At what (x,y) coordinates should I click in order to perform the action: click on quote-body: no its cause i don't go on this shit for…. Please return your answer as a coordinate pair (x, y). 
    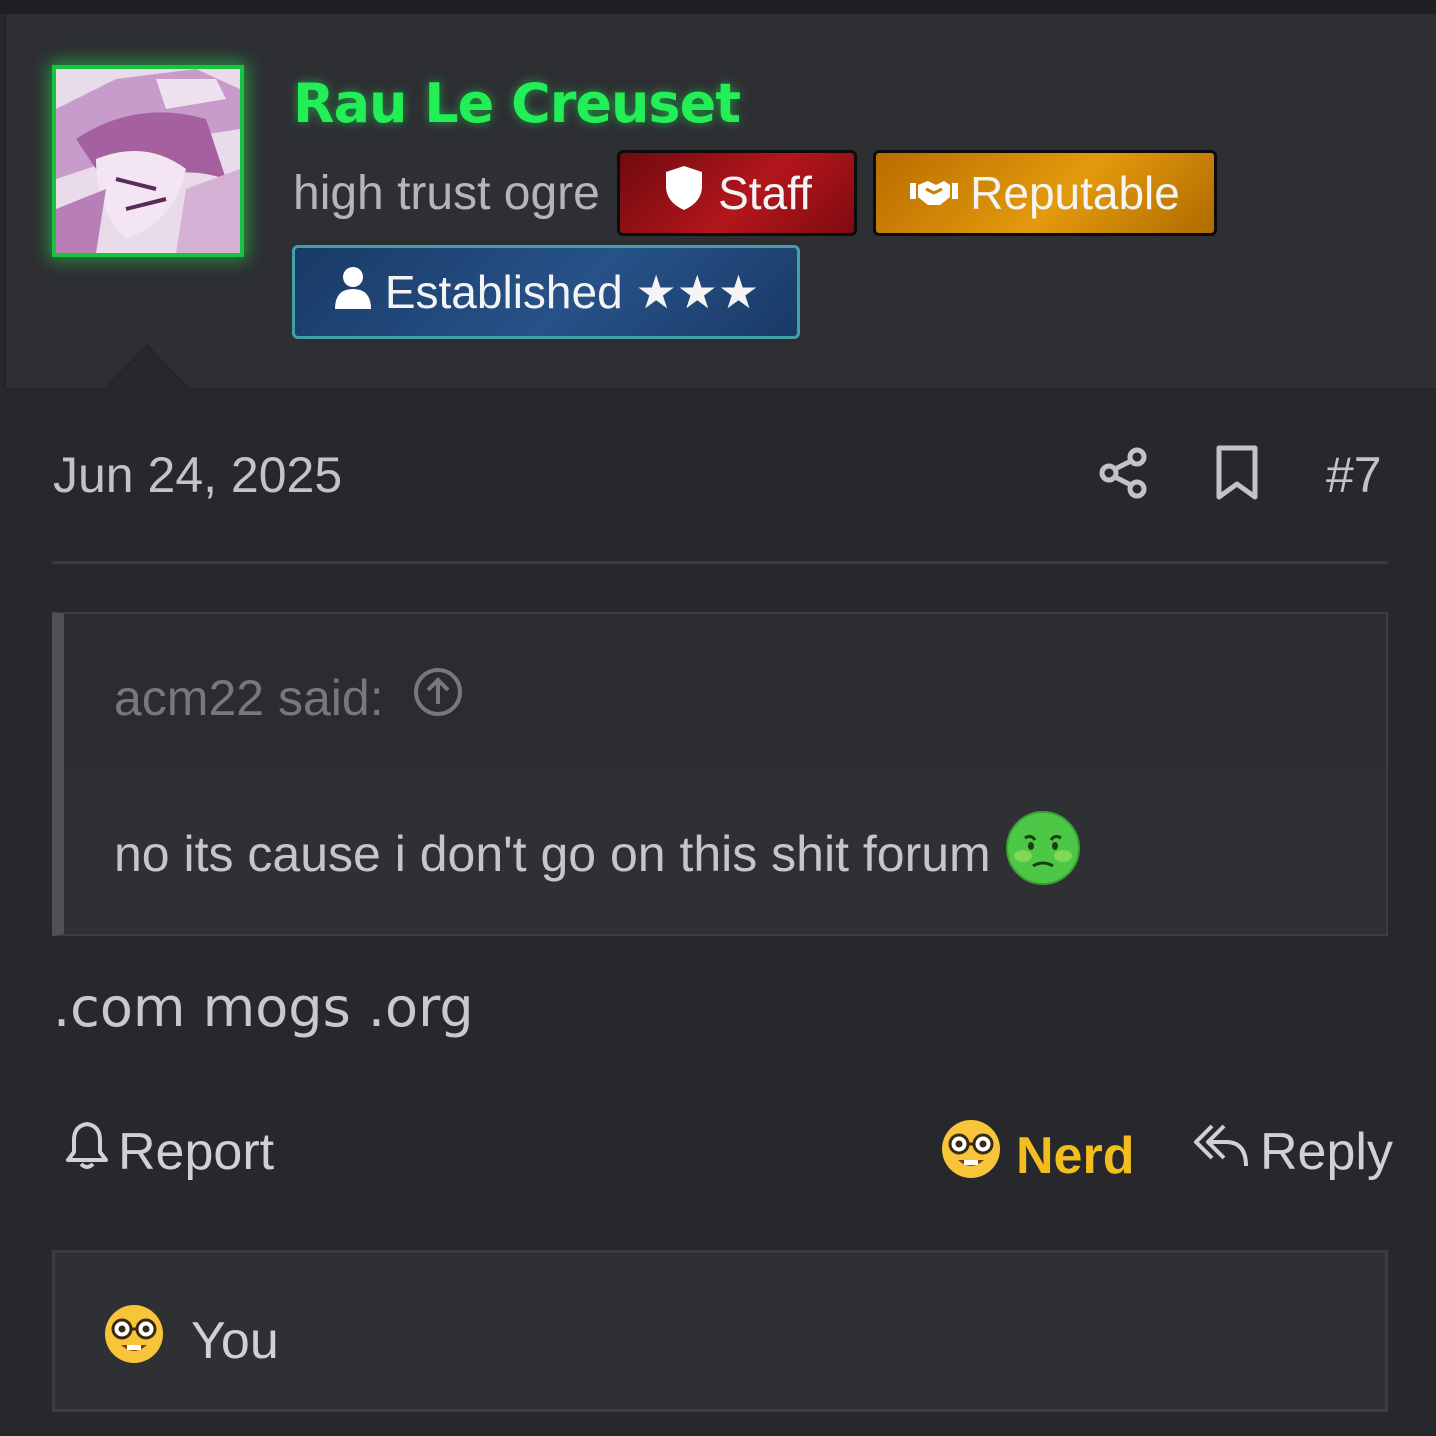
    Looking at the image, I should click on (597, 854).